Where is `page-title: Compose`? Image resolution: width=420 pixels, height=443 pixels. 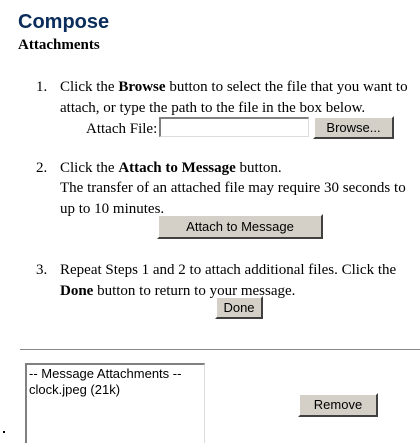 page-title: Compose is located at coordinates (64, 22).